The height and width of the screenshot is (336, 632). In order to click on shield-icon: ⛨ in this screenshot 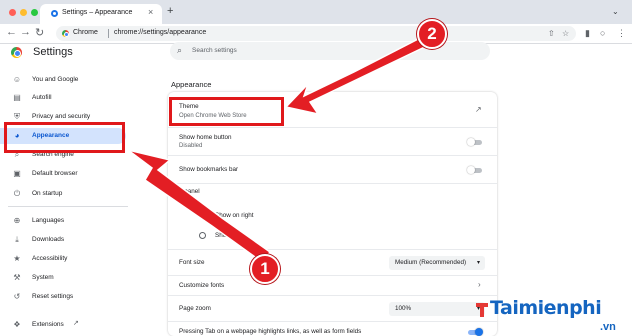, I will do `click(17, 116)`.